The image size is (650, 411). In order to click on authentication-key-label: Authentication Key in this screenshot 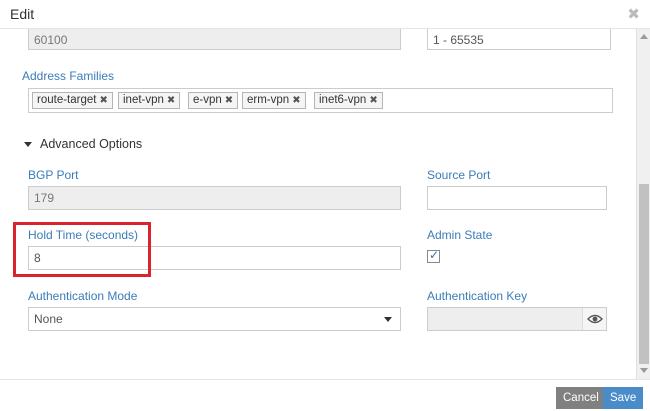, I will do `click(477, 296)`.